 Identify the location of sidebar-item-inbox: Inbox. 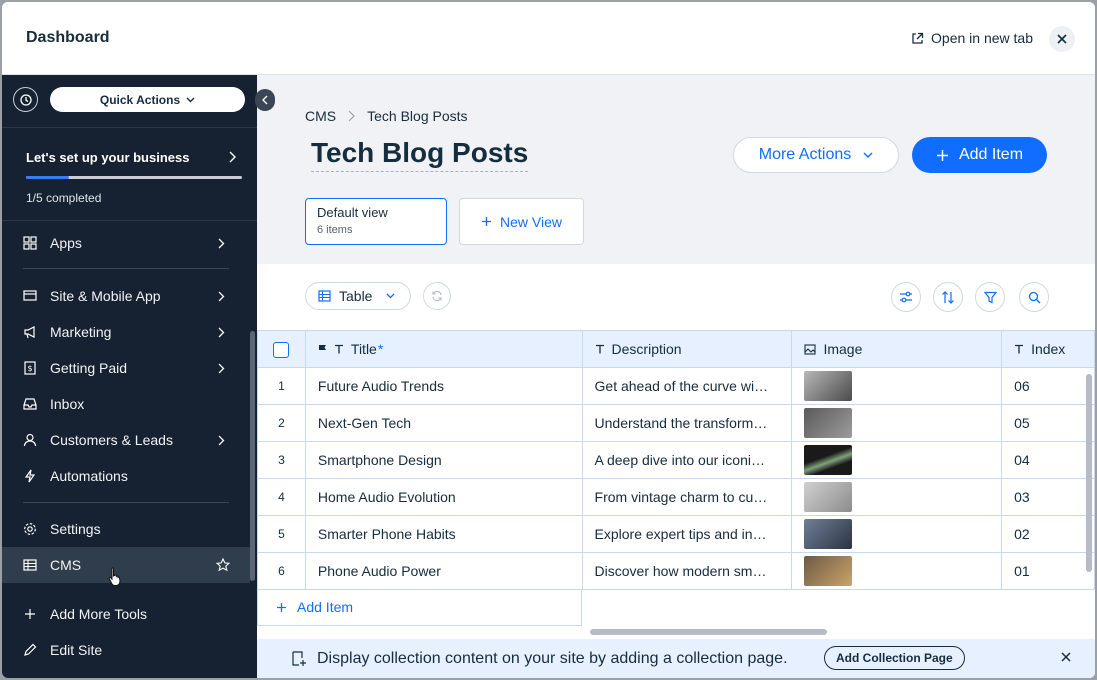
(126, 404).